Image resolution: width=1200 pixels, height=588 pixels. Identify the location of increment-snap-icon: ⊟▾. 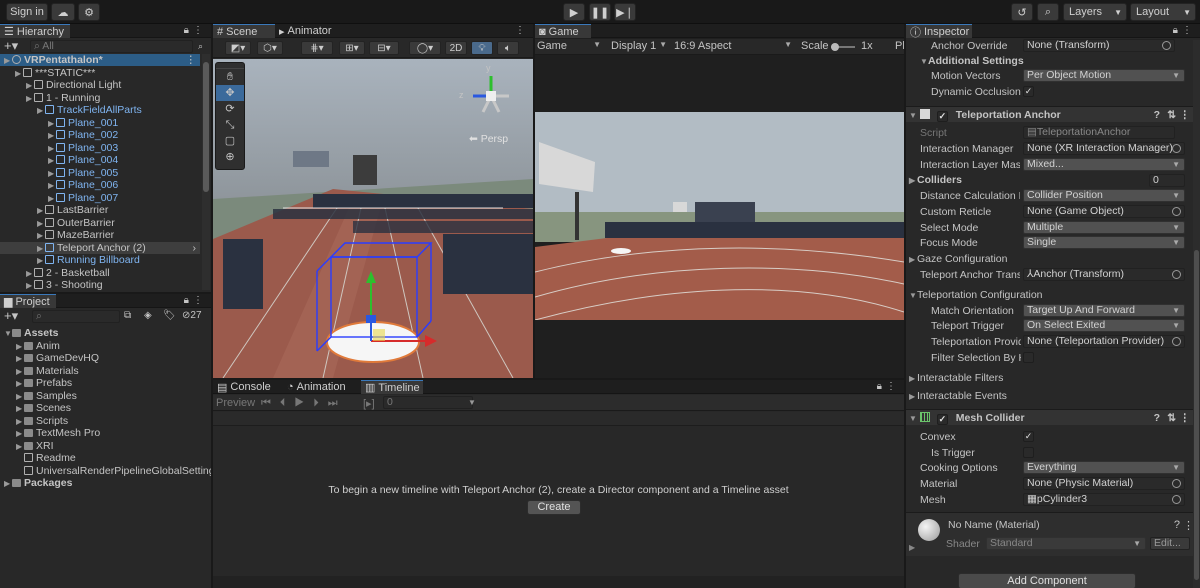
(384, 48).